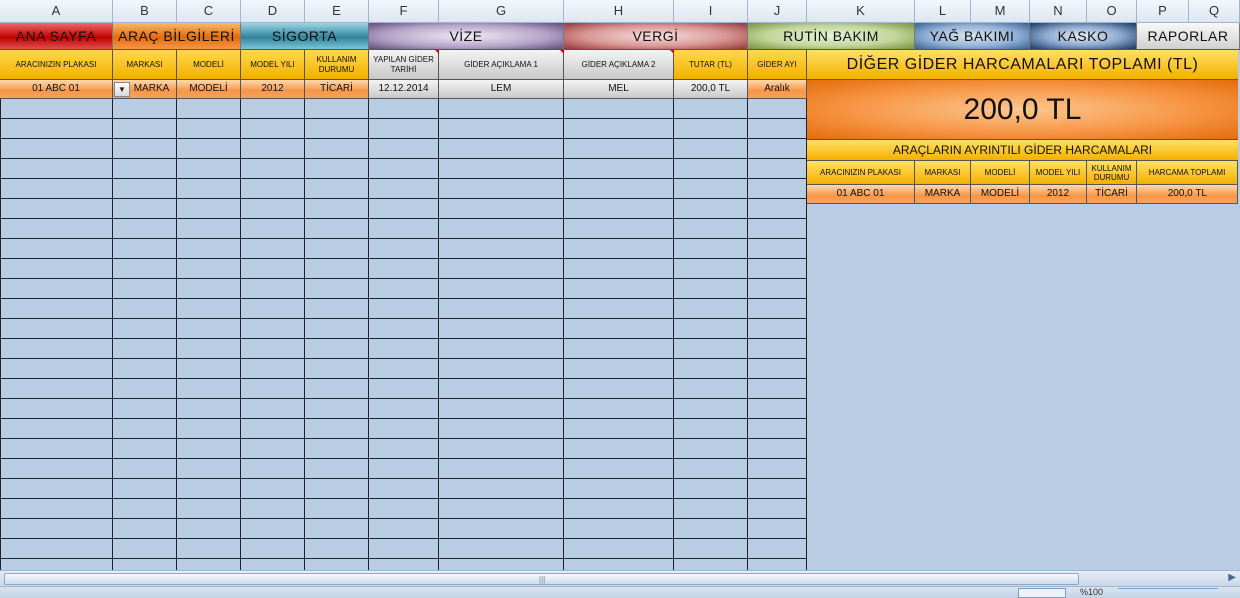  What do you see at coordinates (1000, 11) in the screenshot?
I see `column-header-m: M` at bounding box center [1000, 11].